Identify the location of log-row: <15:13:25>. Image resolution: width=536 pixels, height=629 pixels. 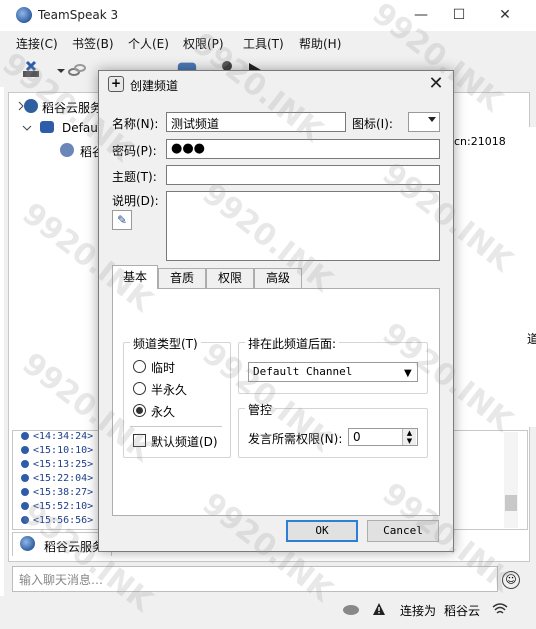
(57, 464).